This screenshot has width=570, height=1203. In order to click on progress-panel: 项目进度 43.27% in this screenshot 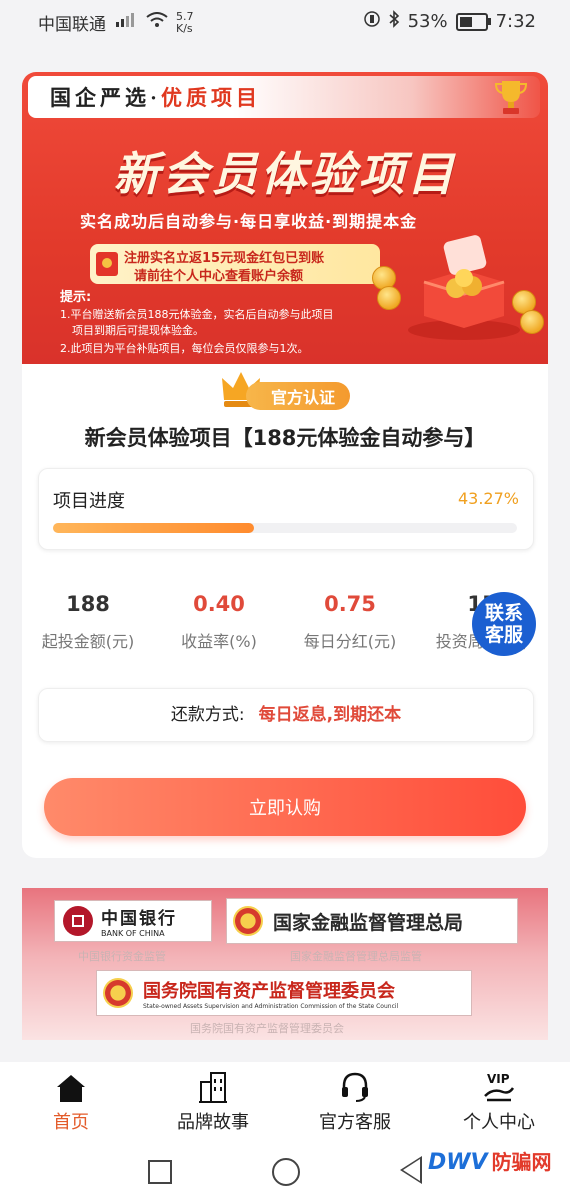, I will do `click(286, 509)`.